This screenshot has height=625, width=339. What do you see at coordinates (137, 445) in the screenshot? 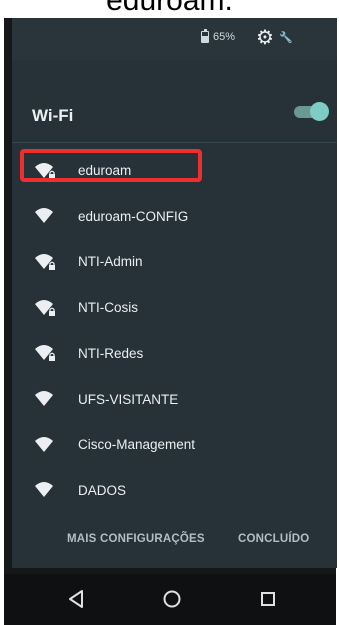
I see `network-name: Cisco-Management` at bounding box center [137, 445].